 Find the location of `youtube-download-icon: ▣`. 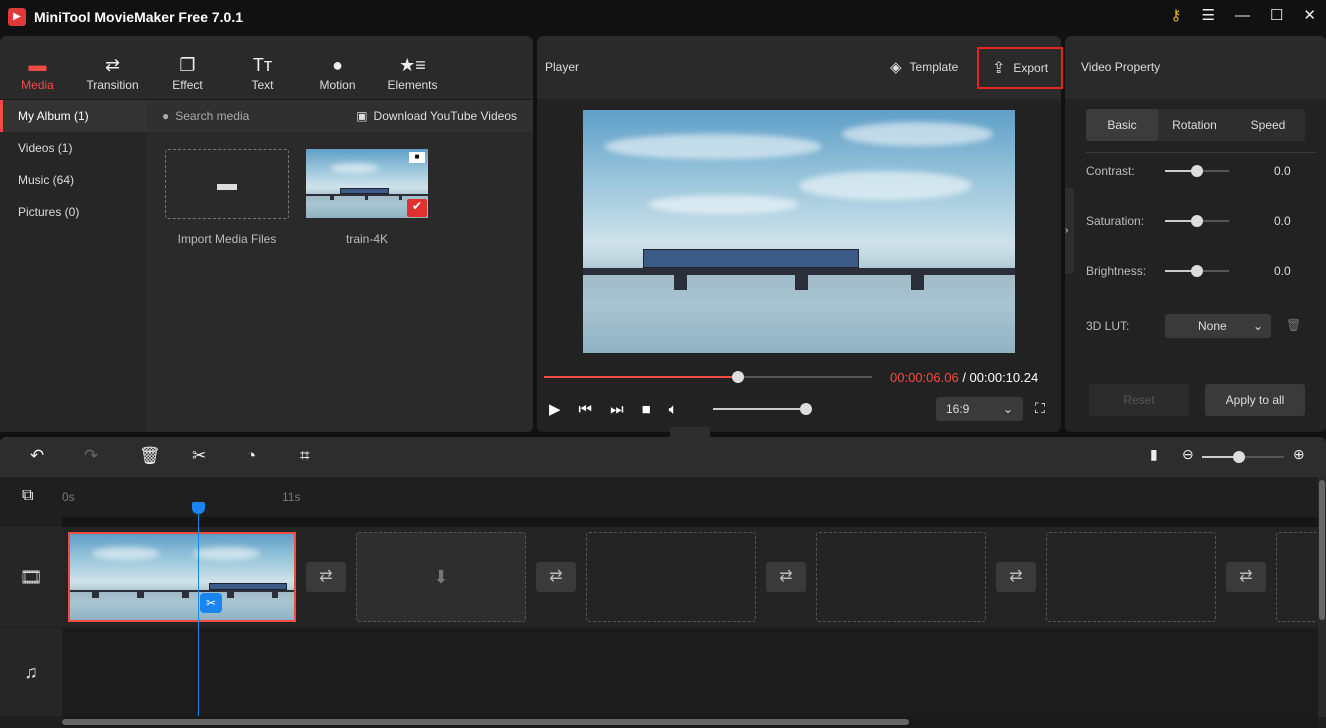

youtube-download-icon: ▣ is located at coordinates (362, 116).